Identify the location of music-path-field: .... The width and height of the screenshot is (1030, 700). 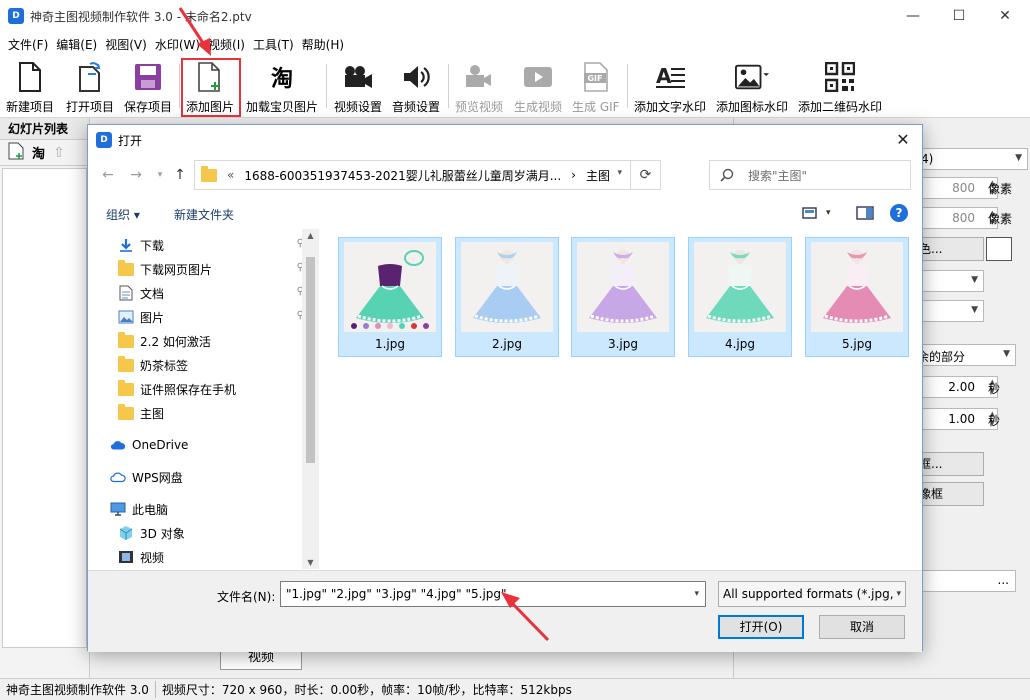
(965, 581).